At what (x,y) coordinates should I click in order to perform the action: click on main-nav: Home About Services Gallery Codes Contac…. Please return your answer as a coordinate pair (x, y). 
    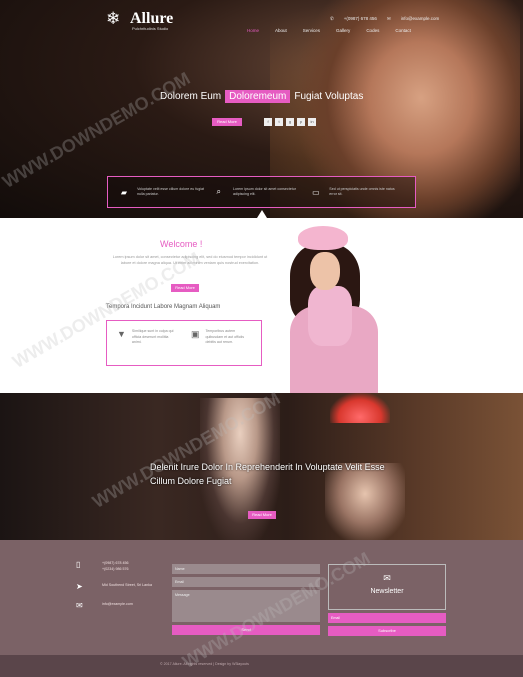
    Looking at the image, I should click on (329, 30).